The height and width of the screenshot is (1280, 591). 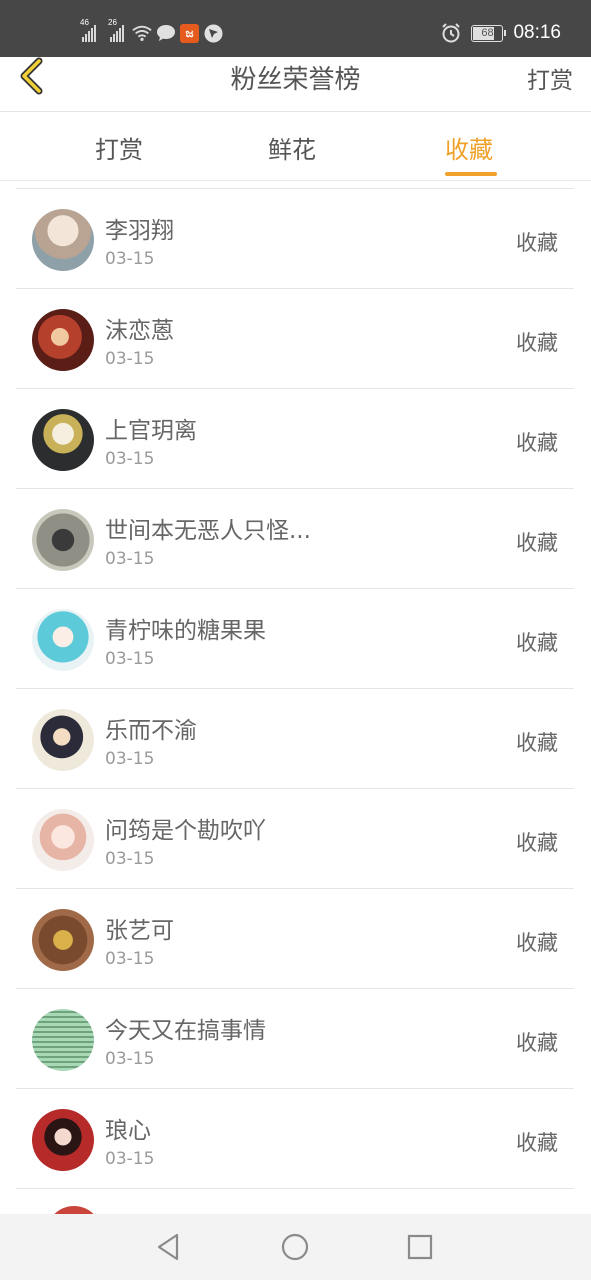 What do you see at coordinates (292, 147) in the screenshot?
I see `tab-flowers: 鲜花` at bounding box center [292, 147].